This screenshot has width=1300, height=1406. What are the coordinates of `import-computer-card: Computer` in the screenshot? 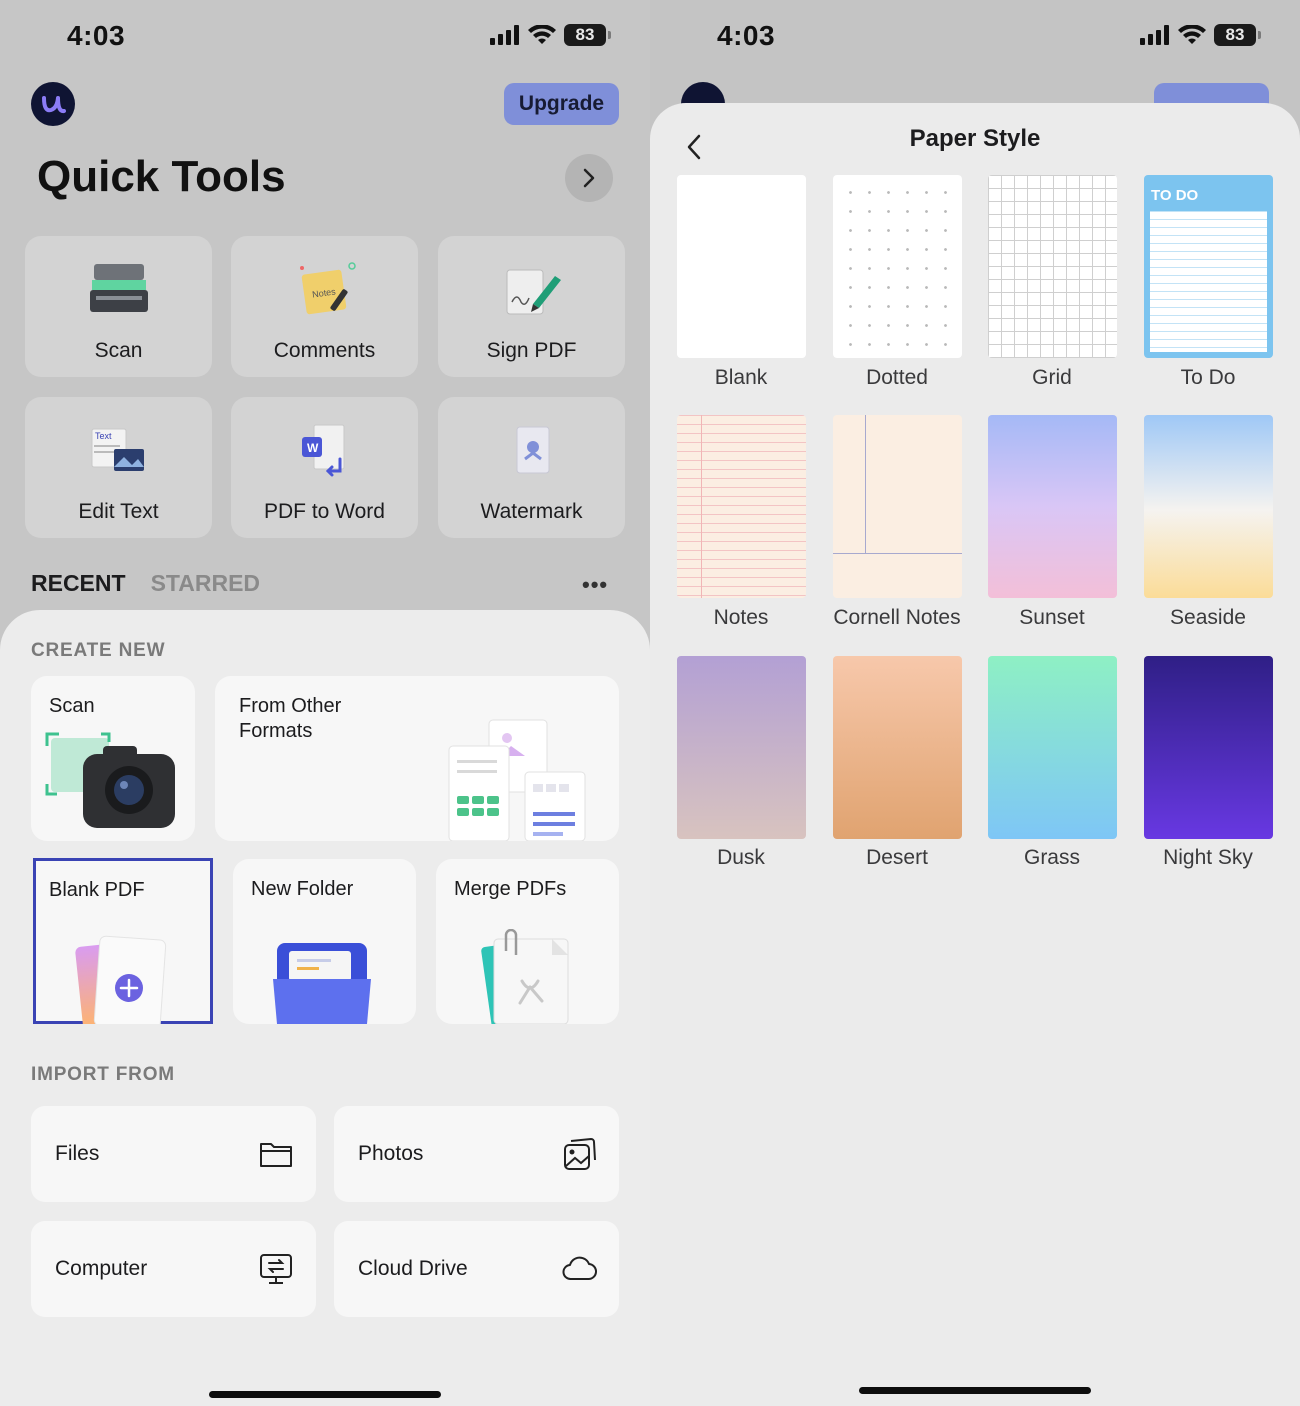 It's located at (173, 1269).